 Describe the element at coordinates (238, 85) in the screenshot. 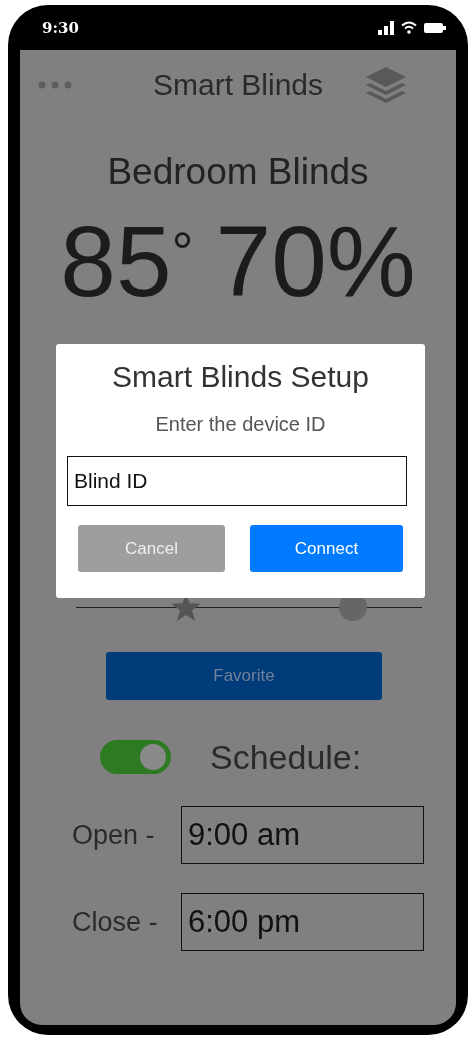

I see `app-title: Smart Blinds` at that location.